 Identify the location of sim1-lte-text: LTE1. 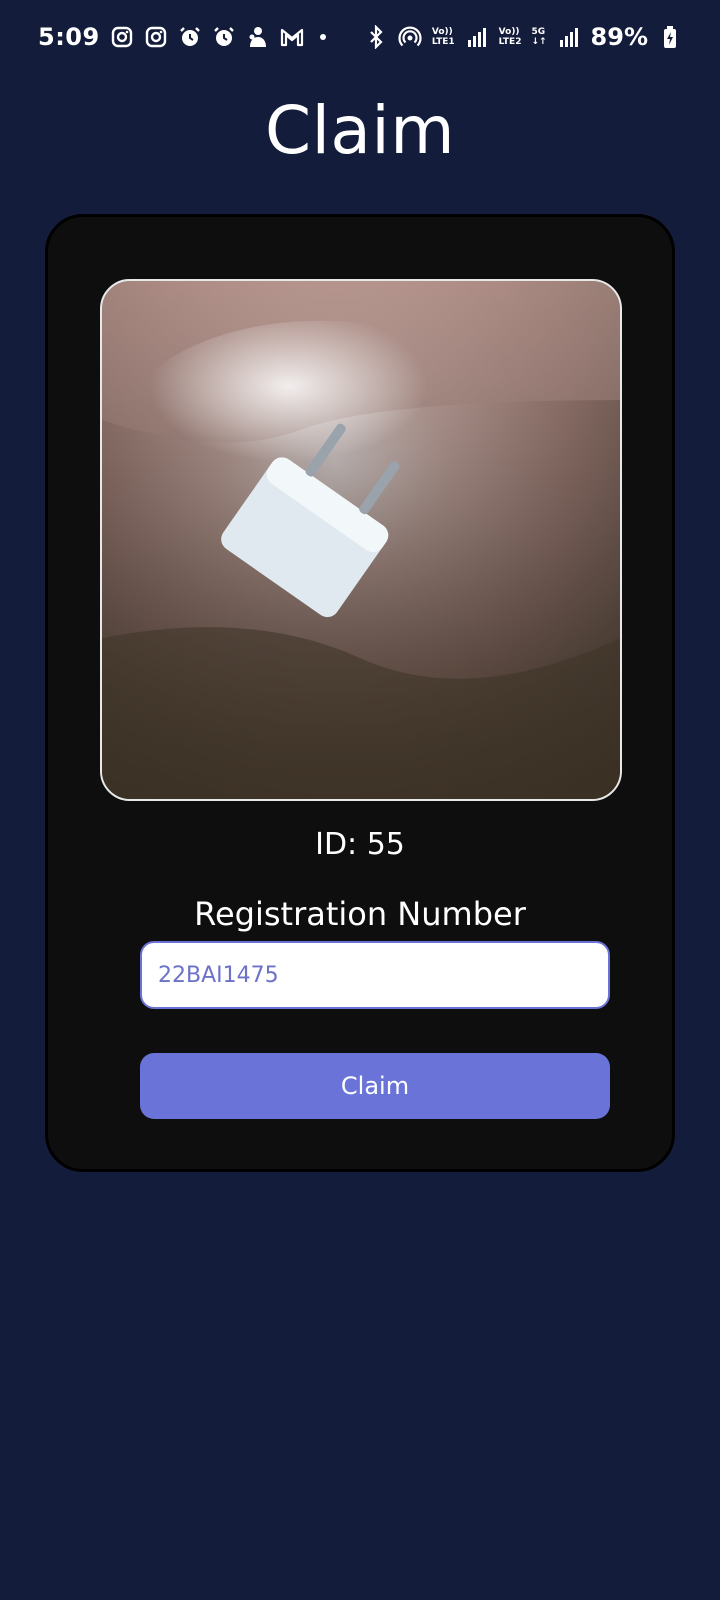
(443, 42).